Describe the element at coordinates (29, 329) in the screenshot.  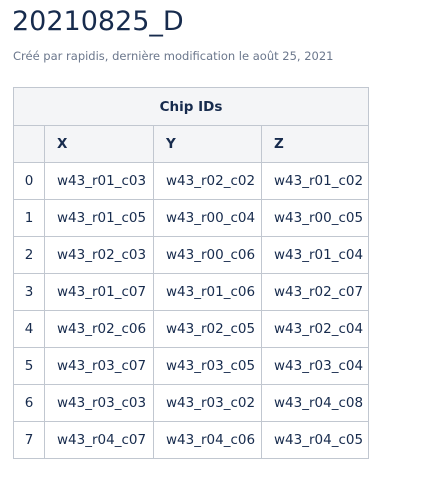
I see `row-index-cell: 4` at that location.